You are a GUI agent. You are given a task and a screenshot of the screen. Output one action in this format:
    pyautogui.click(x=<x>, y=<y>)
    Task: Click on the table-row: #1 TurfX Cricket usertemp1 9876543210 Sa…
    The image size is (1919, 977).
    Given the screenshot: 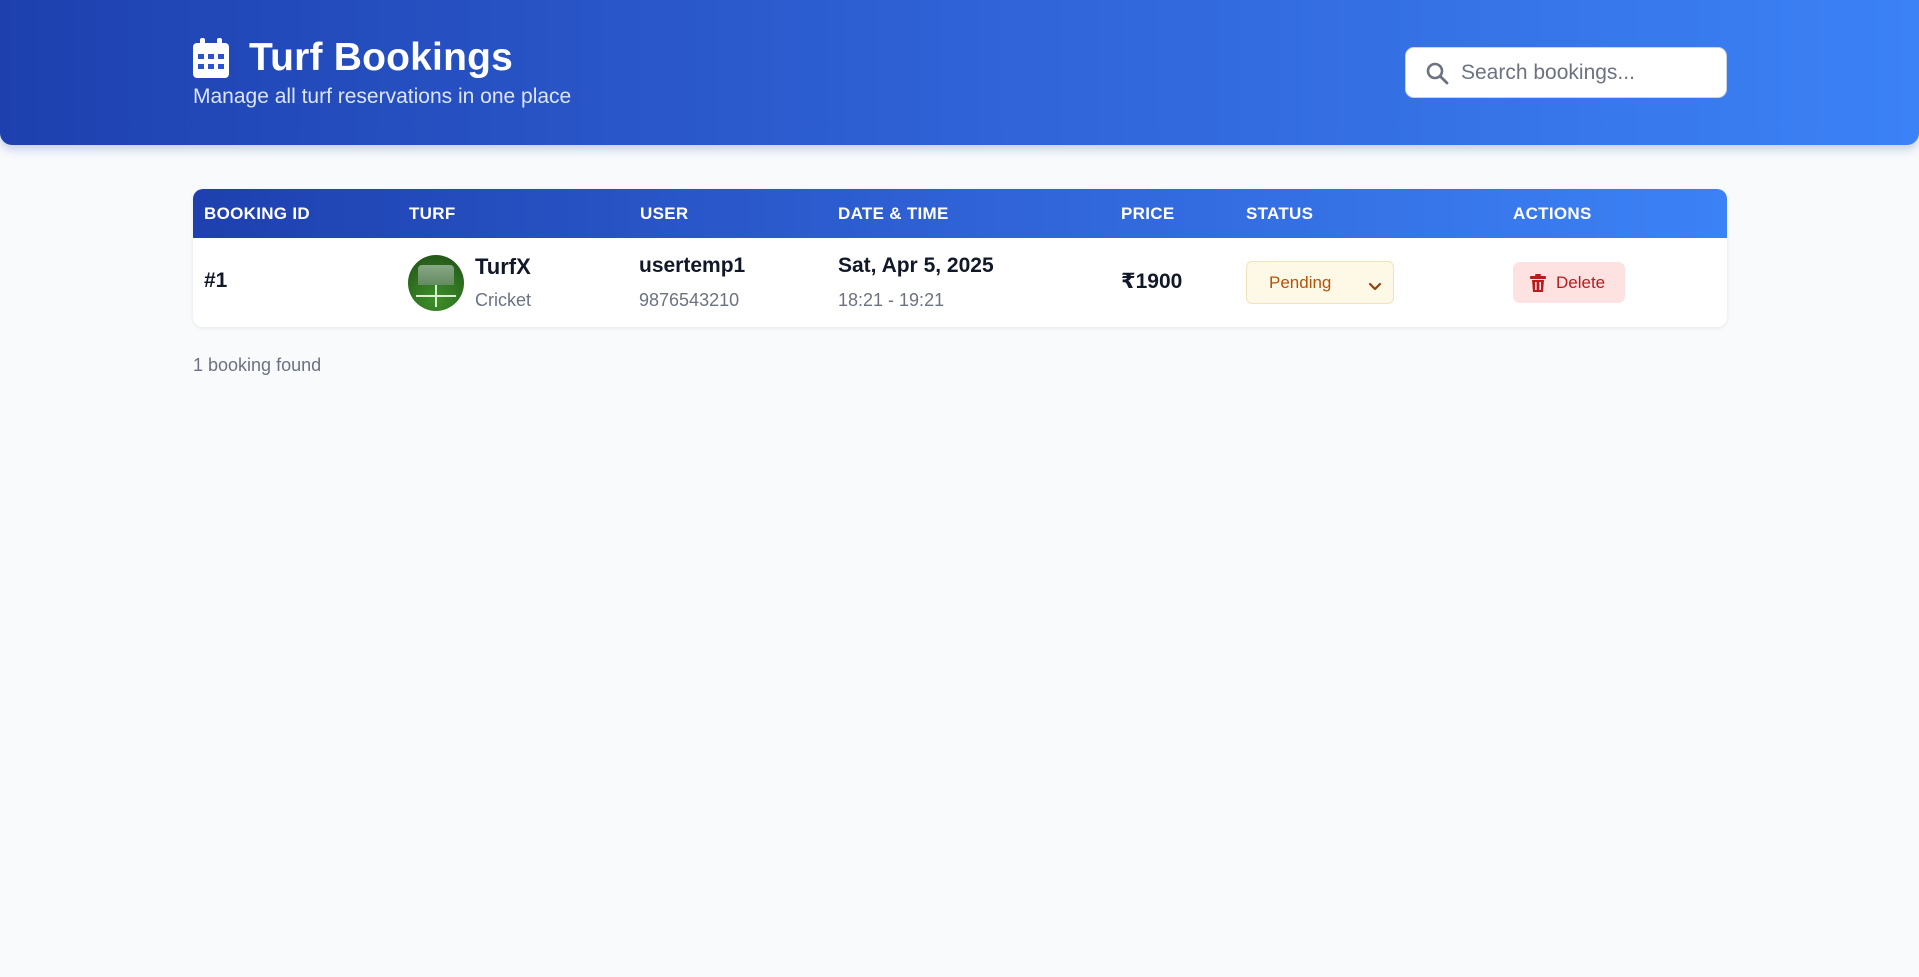 What is the action you would take?
    pyautogui.click(x=960, y=282)
    